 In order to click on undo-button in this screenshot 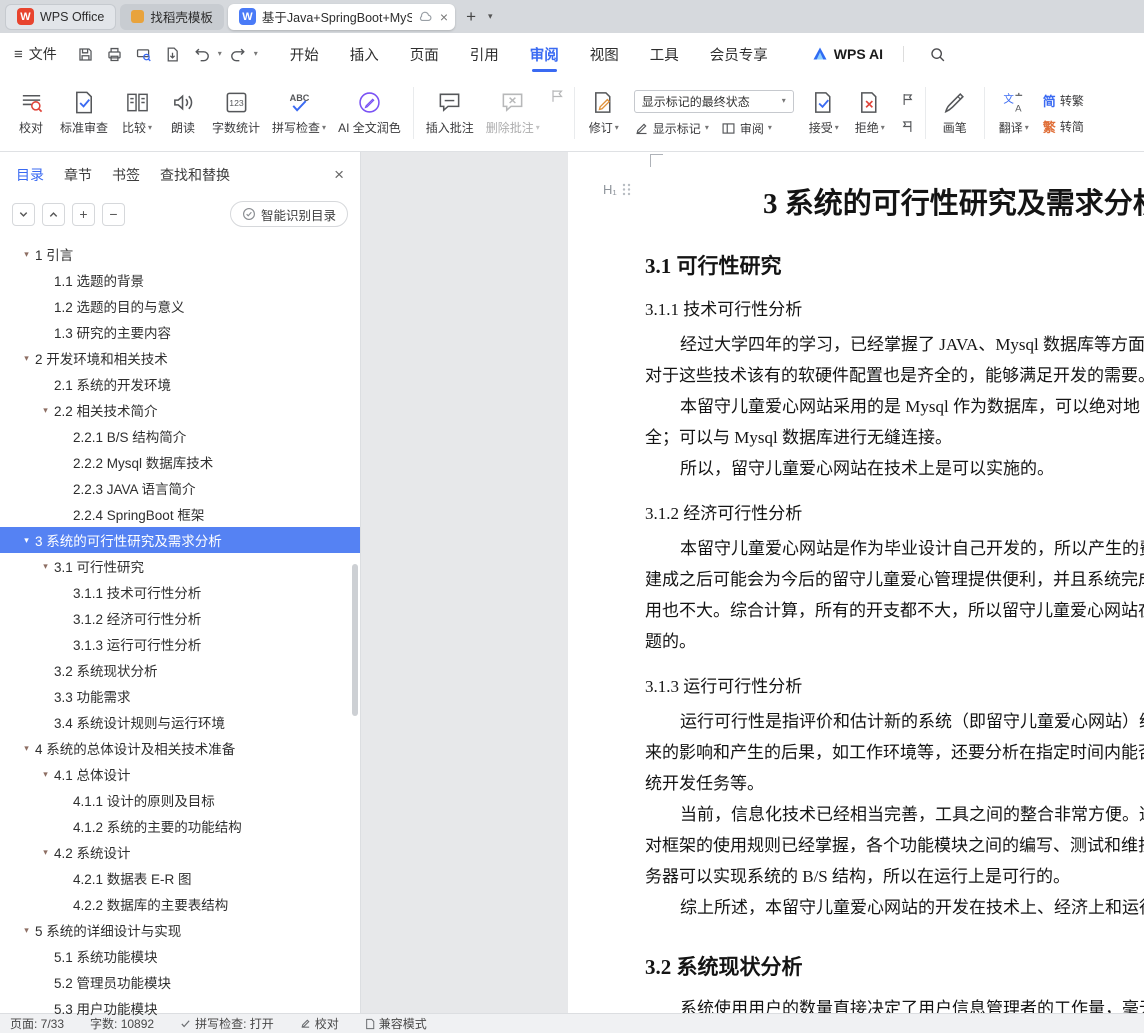, I will do `click(202, 54)`.